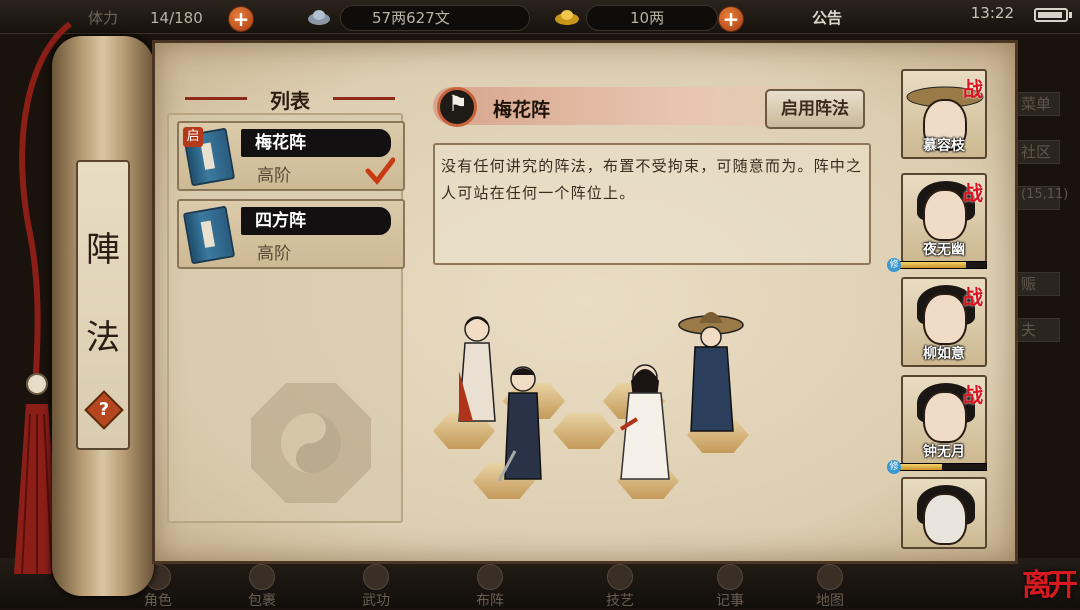 Image resolution: width=1080 pixels, height=610 pixels. I want to click on formation-icon, so click(490, 577).